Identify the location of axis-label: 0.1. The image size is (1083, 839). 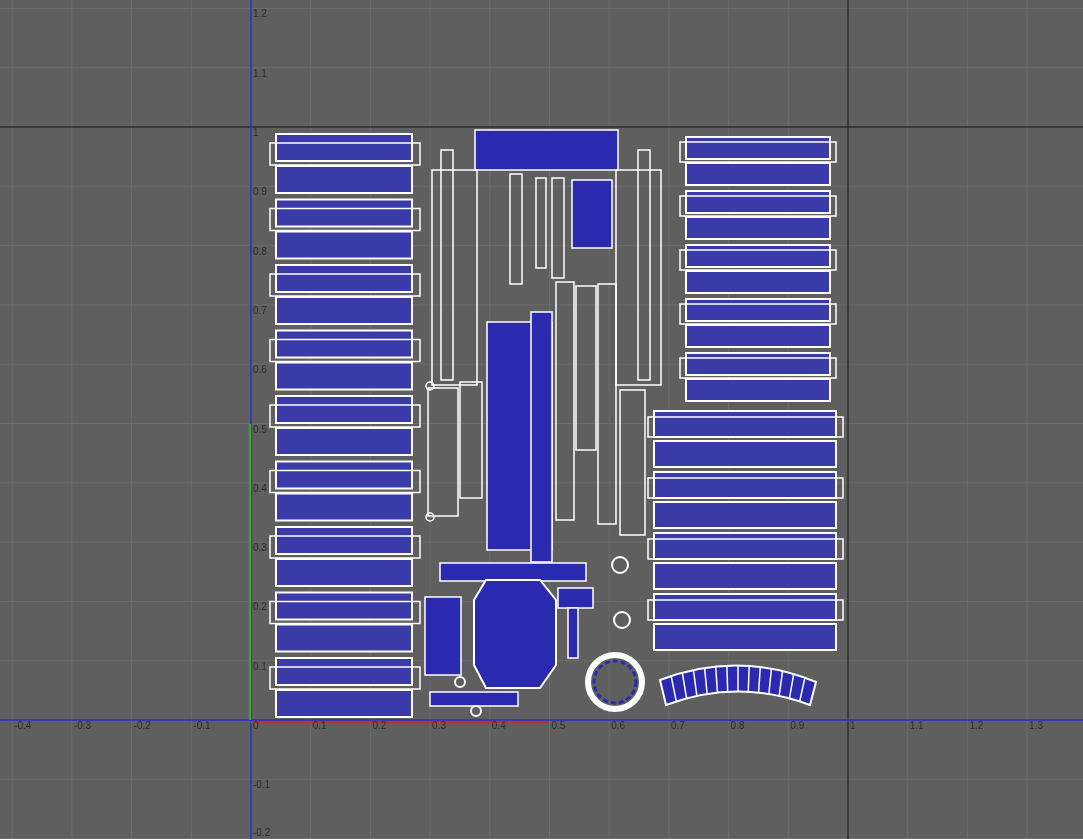
(319, 726).